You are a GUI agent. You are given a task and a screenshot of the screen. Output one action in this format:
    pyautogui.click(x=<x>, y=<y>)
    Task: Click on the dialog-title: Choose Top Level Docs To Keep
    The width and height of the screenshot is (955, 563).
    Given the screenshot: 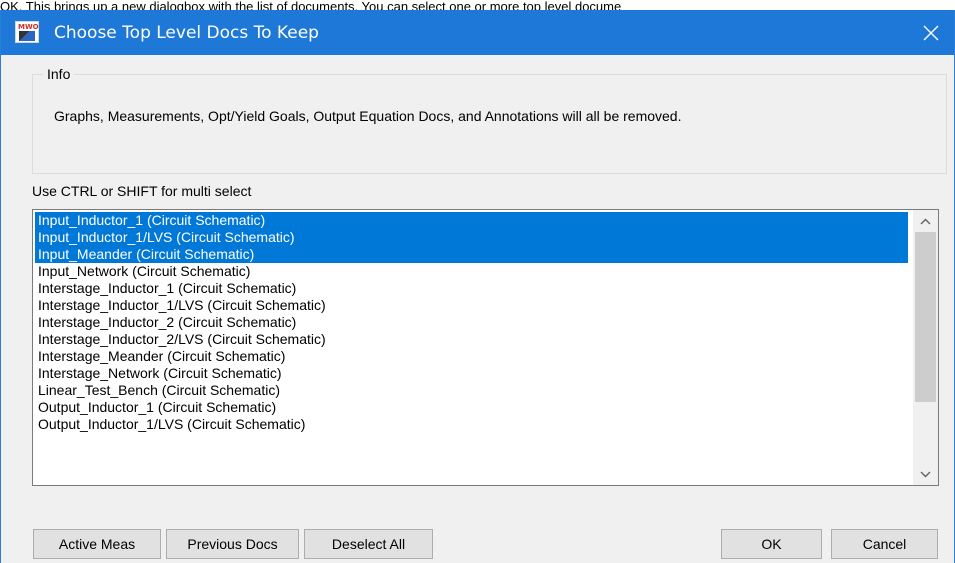 What is the action you would take?
    pyautogui.click(x=186, y=33)
    